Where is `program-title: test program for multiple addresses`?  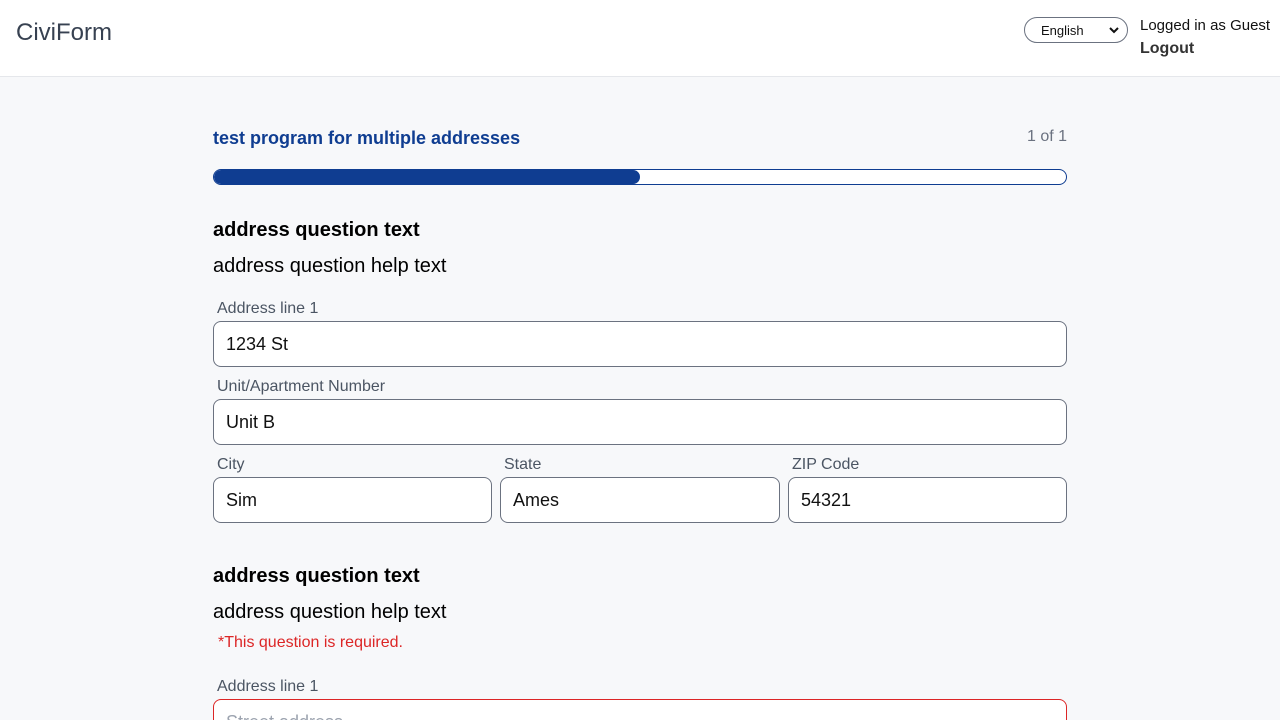 program-title: test program for multiple addresses is located at coordinates (367, 138).